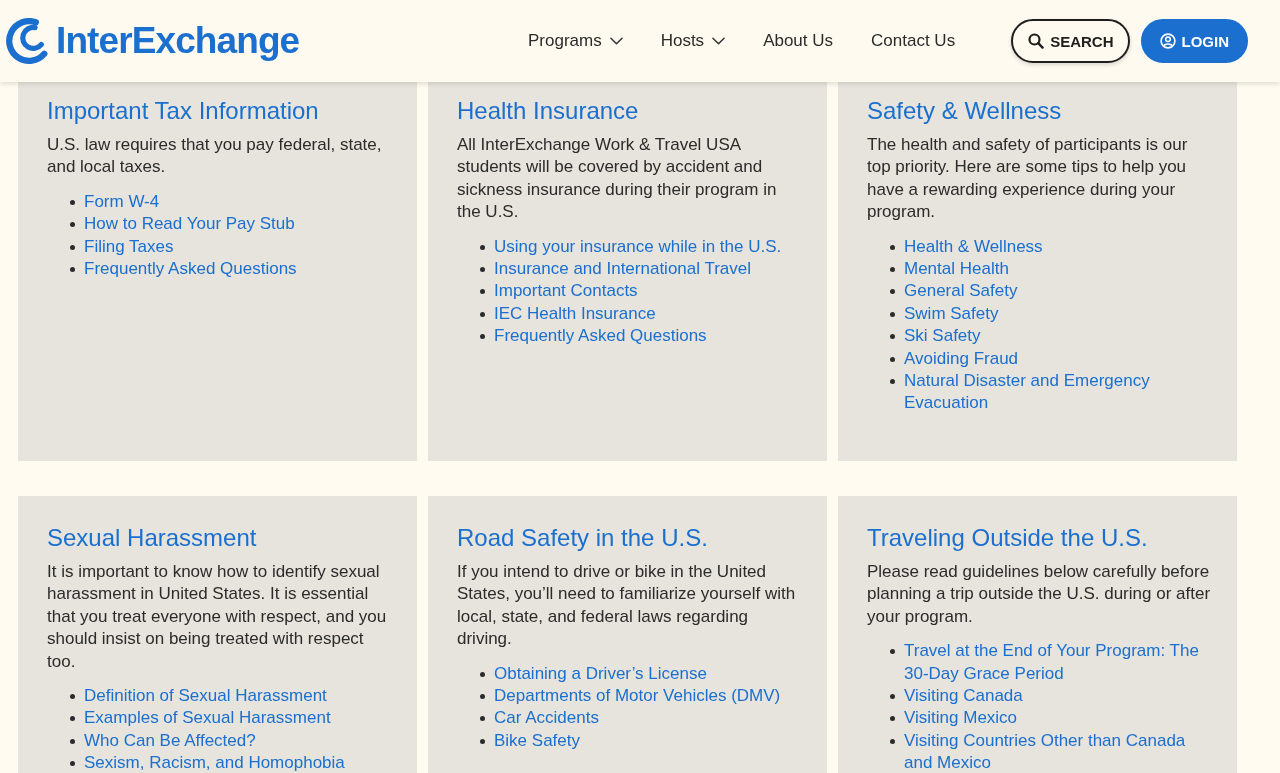 This screenshot has height=773, width=1280. What do you see at coordinates (214, 762) in the screenshot?
I see `resource-link: Sexism, Racism, and Homophobia` at bounding box center [214, 762].